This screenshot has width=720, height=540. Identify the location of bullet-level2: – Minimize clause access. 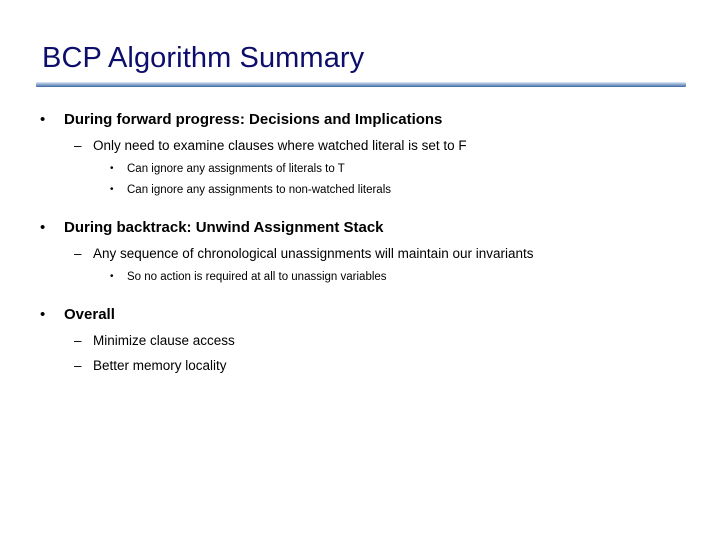
(360, 341).